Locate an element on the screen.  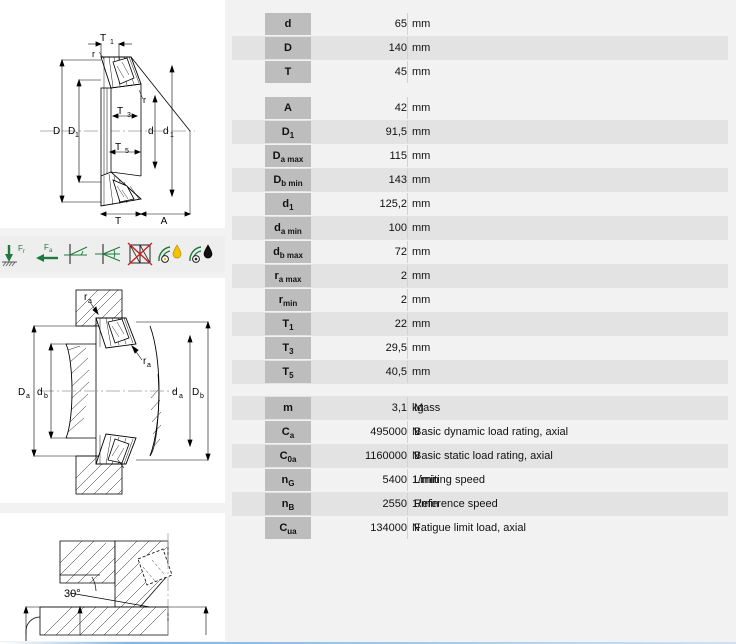
symbol-cell: d1 is located at coordinates (288, 204).